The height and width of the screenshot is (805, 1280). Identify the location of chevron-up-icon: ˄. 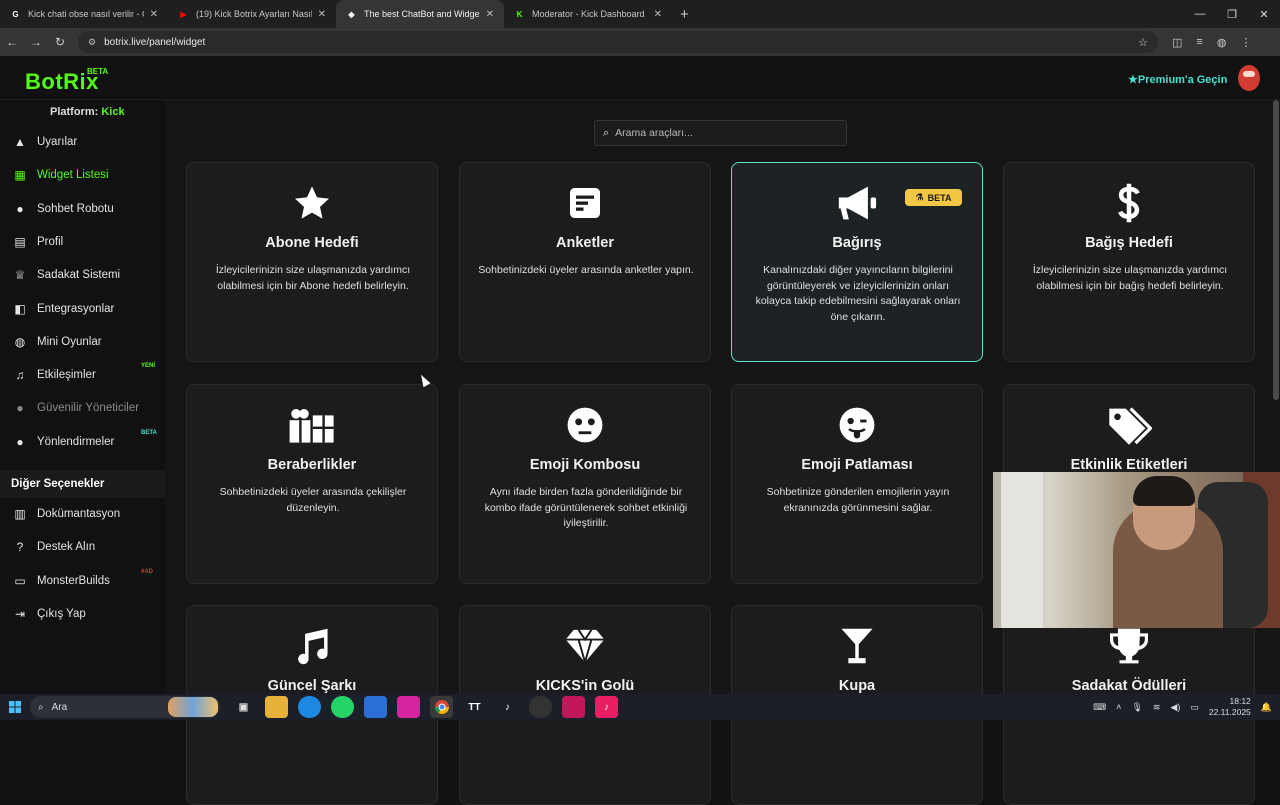
(1118, 707).